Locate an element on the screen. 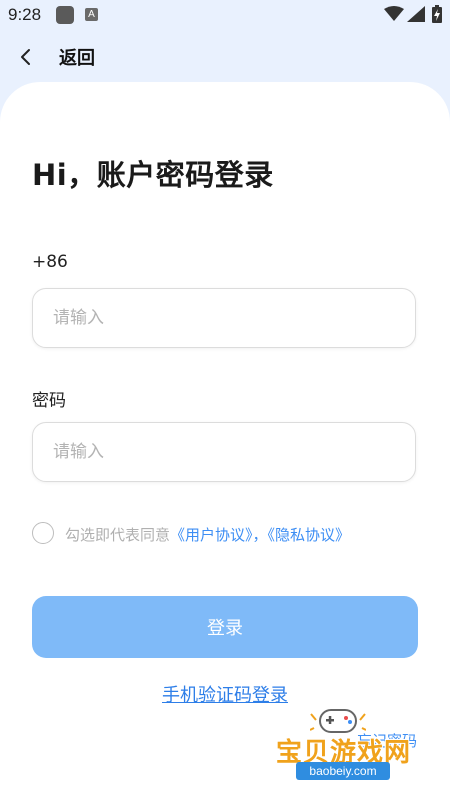  signal-icon is located at coordinates (416, 14).